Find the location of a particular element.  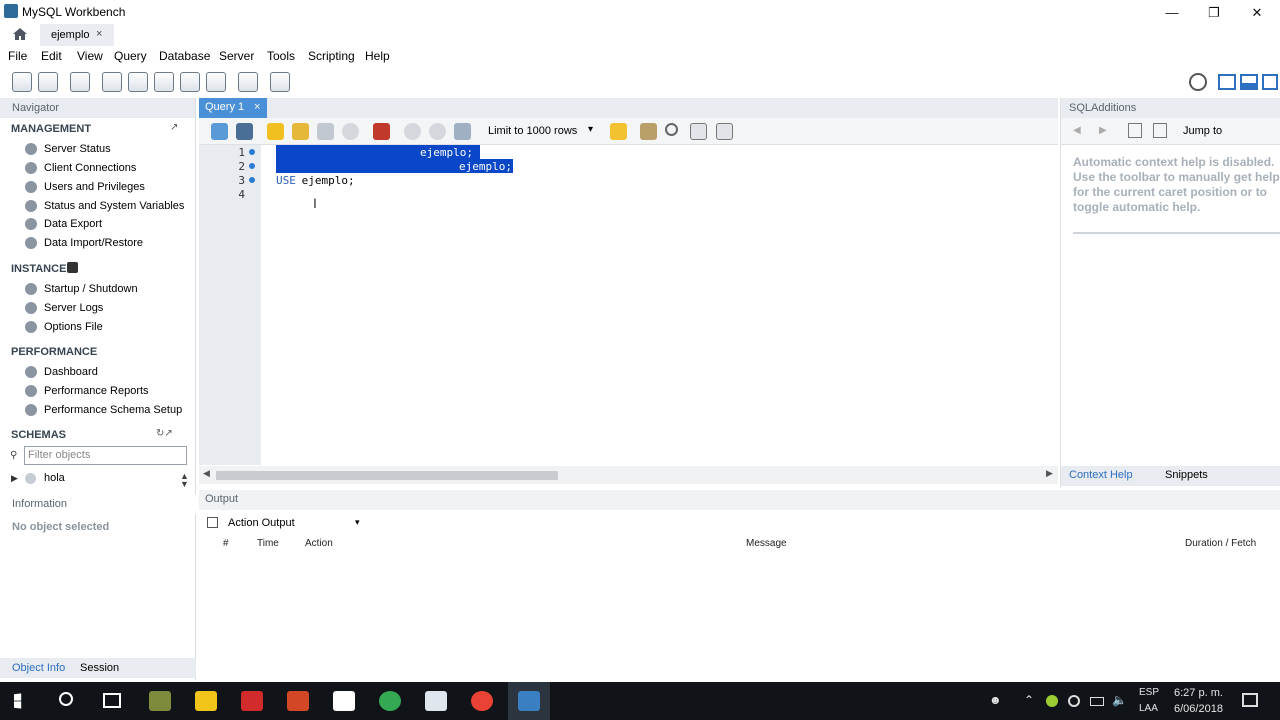

search-table-data-icon is located at coordinates (248, 82).